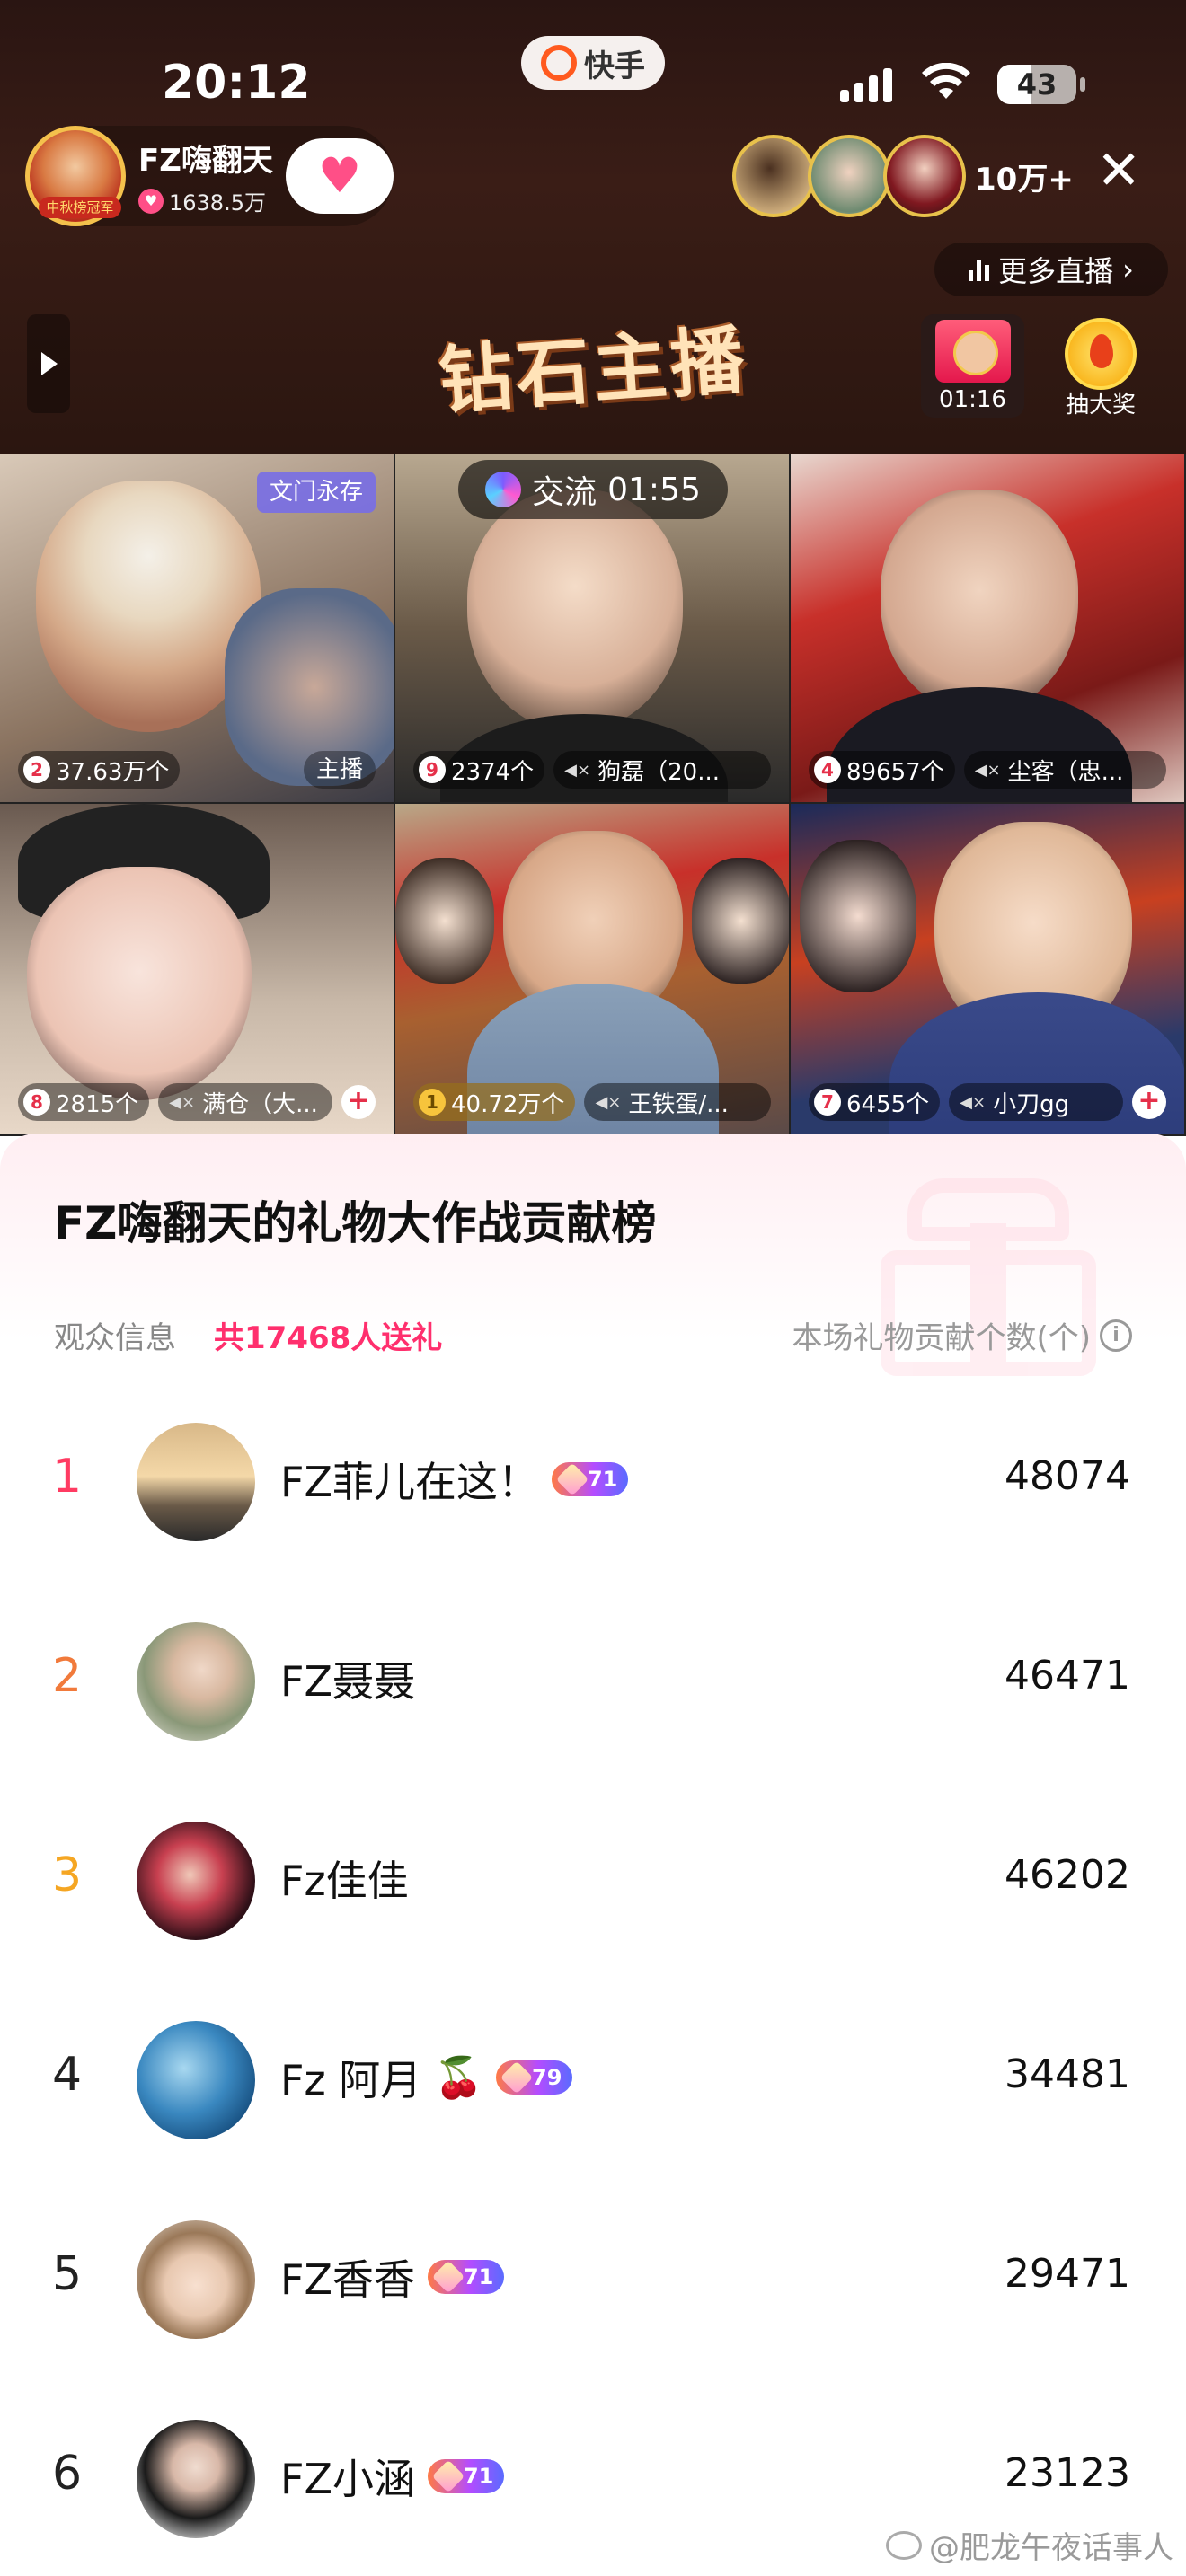 This screenshot has width=1186, height=2576. I want to click on rank-chip: 4 89657个, so click(882, 770).